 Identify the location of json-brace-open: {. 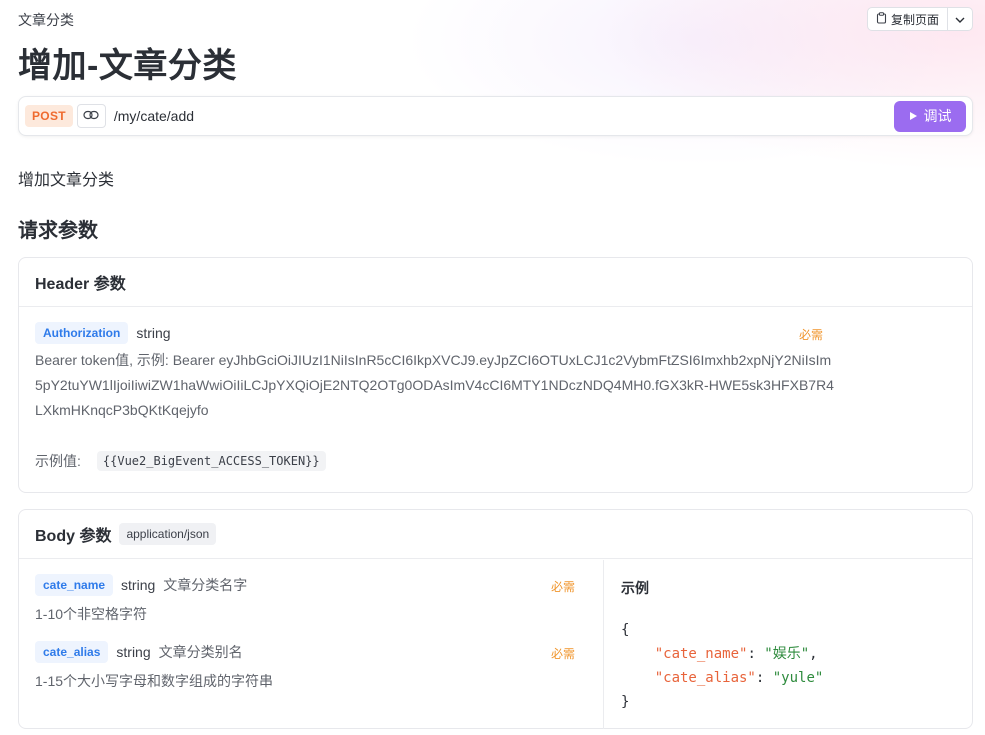
(625, 630).